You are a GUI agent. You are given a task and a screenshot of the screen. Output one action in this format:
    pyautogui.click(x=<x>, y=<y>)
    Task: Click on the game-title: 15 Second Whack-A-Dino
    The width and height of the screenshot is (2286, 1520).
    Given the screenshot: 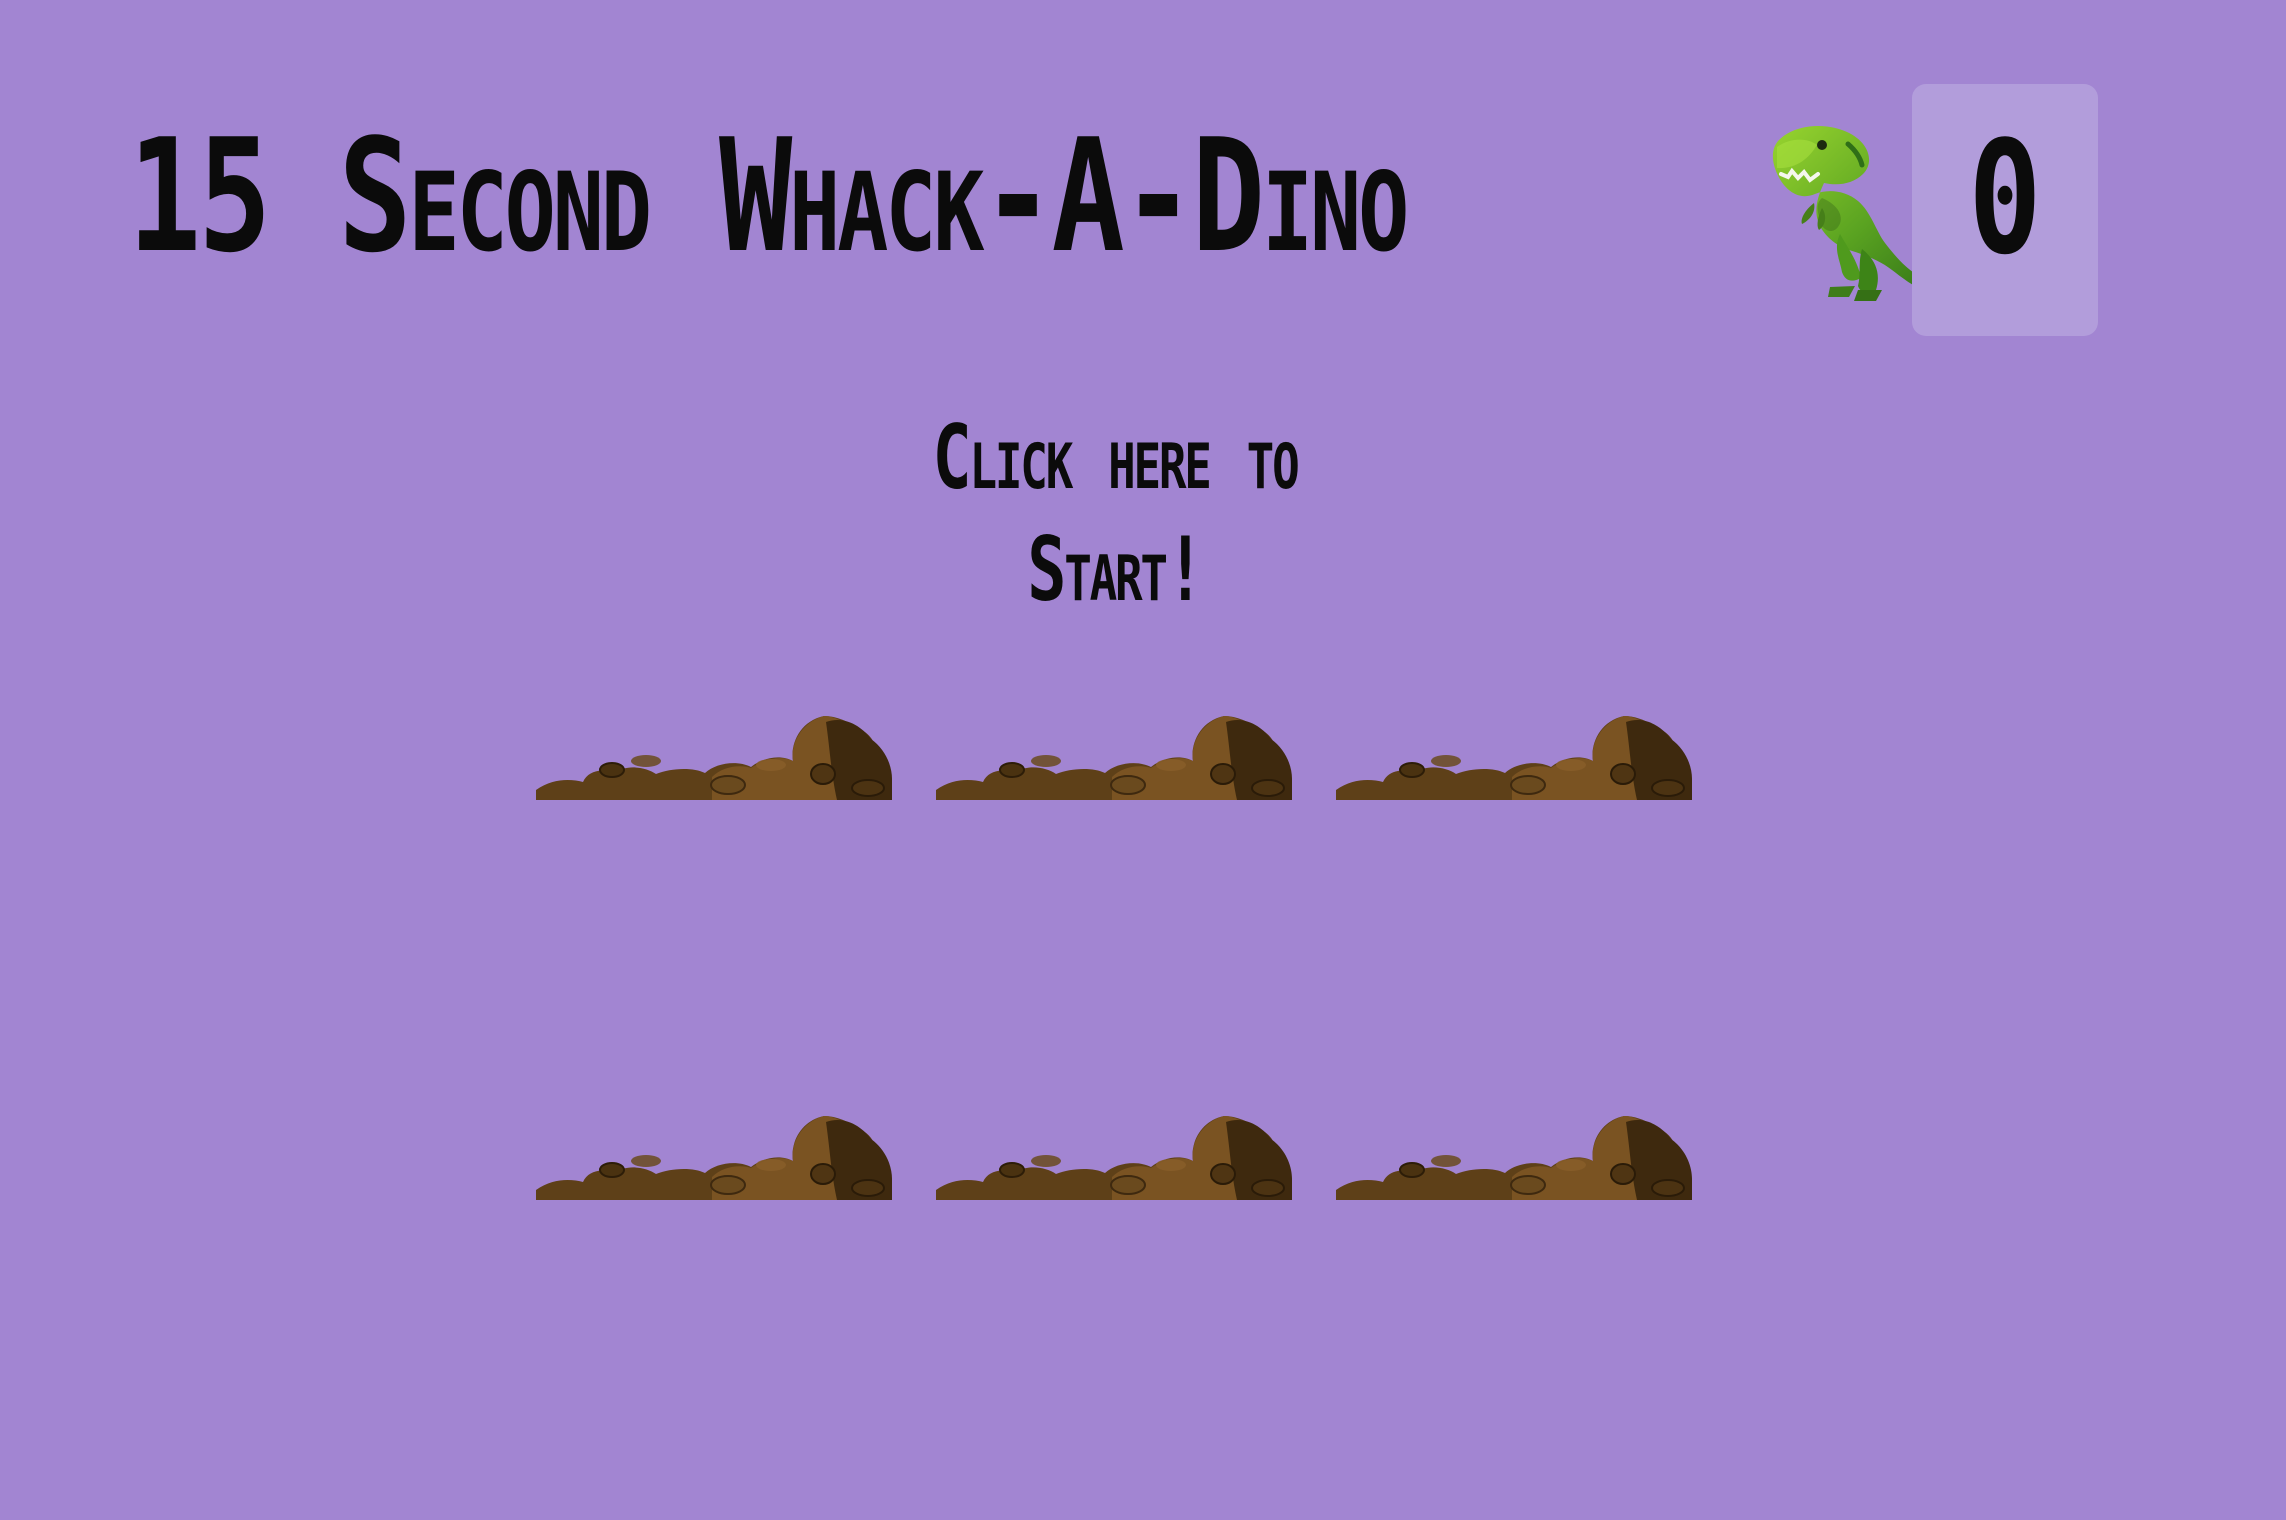 What is the action you would take?
    pyautogui.click(x=768, y=196)
    